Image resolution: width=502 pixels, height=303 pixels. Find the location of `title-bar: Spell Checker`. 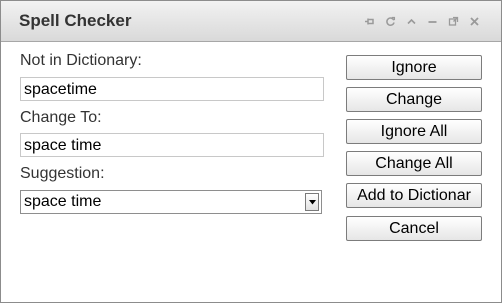

title-bar: Spell Checker is located at coordinates (251, 21).